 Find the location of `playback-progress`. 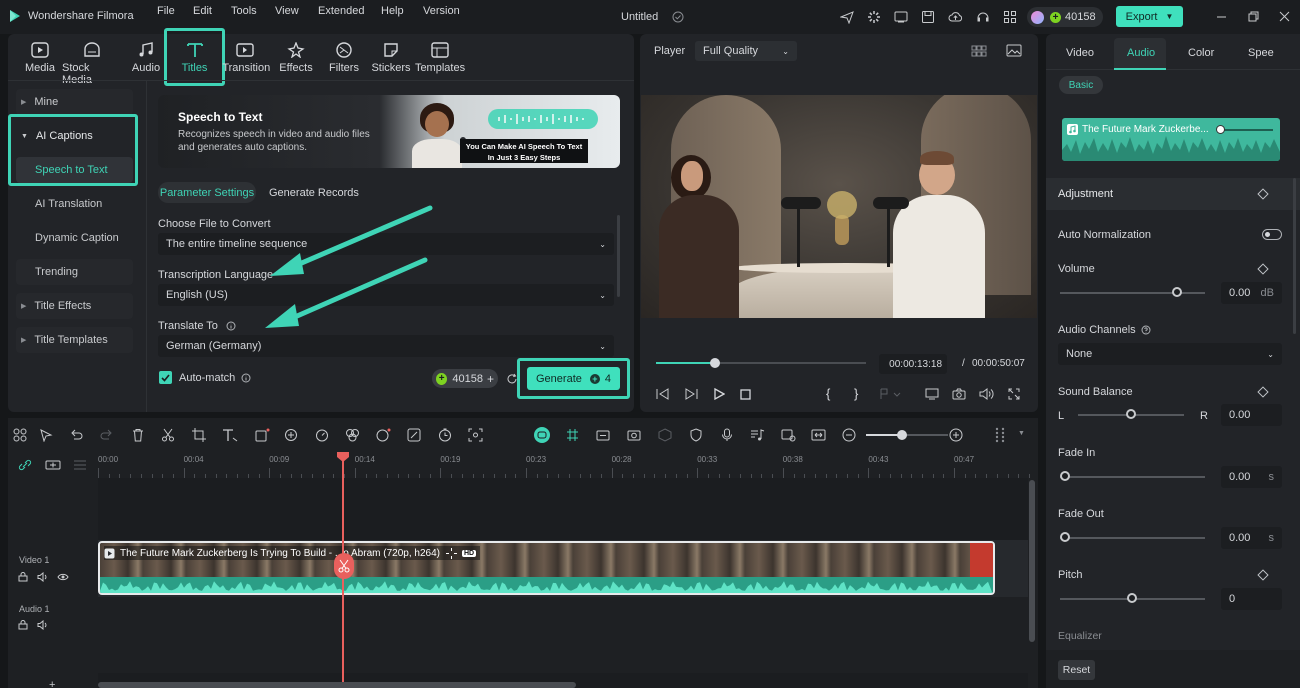

playback-progress is located at coordinates (761, 363).